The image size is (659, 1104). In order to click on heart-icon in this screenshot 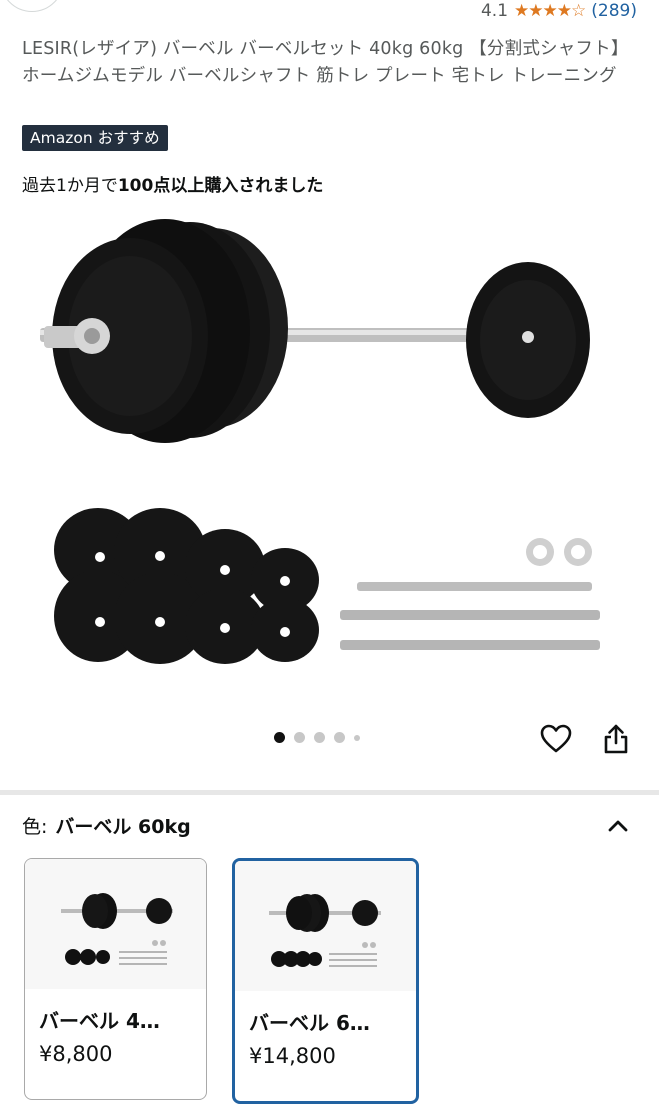, I will do `click(556, 738)`.